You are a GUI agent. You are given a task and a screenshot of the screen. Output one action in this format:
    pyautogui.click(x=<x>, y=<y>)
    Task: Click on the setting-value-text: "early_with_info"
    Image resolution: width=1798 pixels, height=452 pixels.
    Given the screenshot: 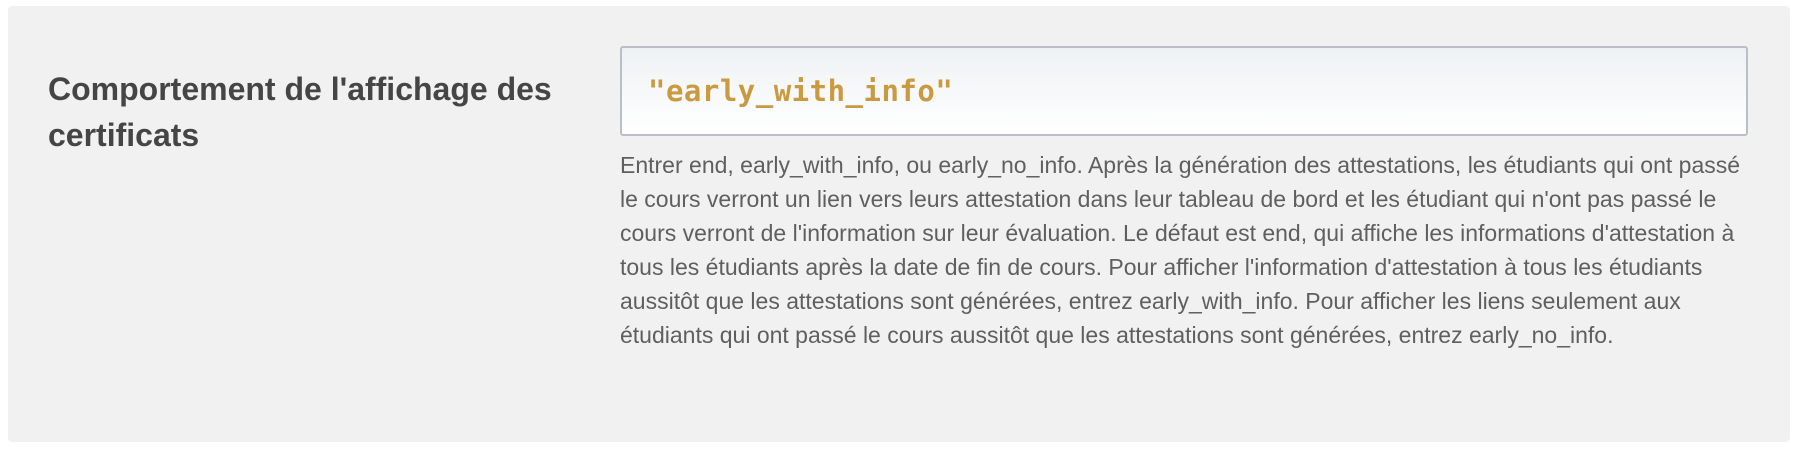 What is the action you would take?
    pyautogui.click(x=800, y=91)
    